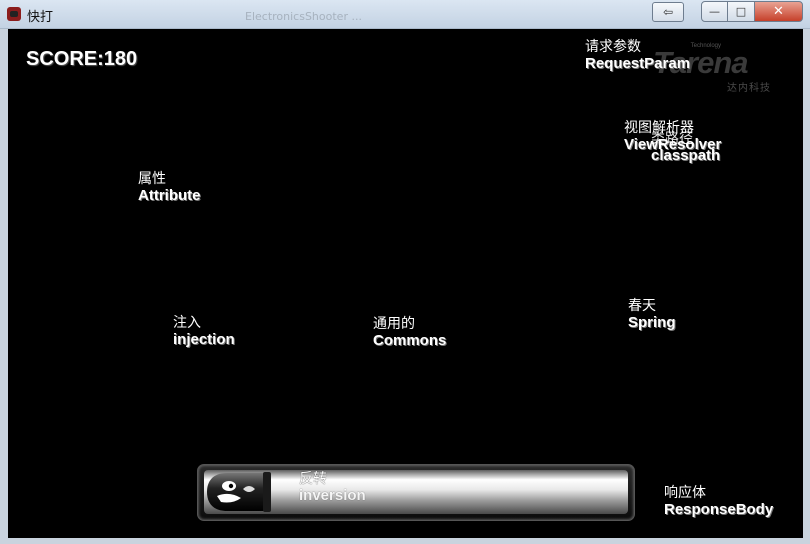 This screenshot has width=810, height=544. Describe the element at coordinates (204, 339) in the screenshot. I see `word-english: injection` at that location.